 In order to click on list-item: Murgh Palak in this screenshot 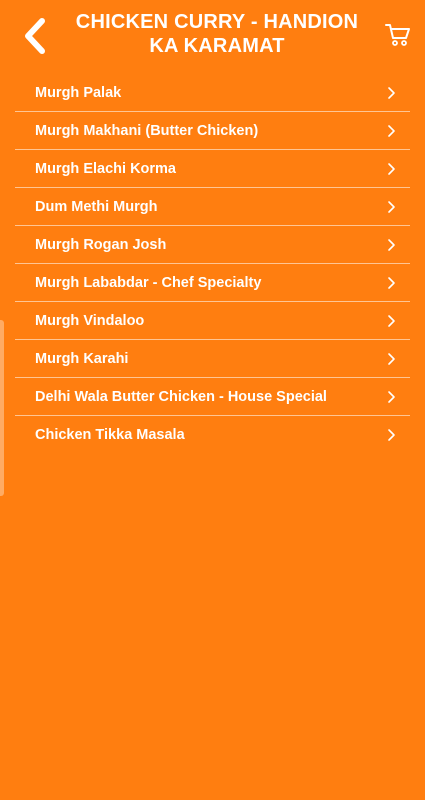, I will do `click(212, 93)`.